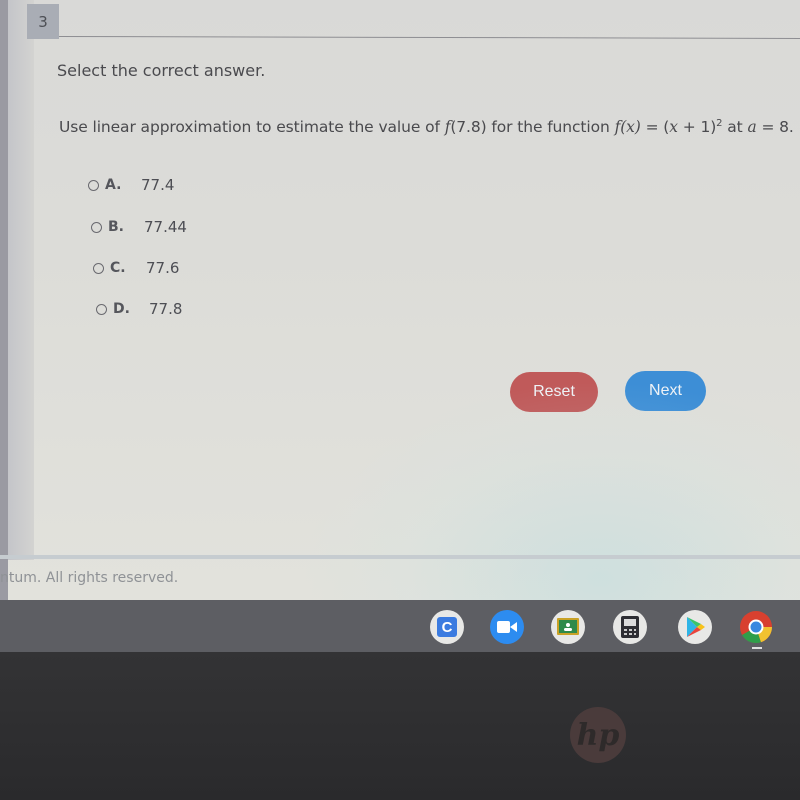  Describe the element at coordinates (116, 227) in the screenshot. I see `option-letter: B.` at that location.